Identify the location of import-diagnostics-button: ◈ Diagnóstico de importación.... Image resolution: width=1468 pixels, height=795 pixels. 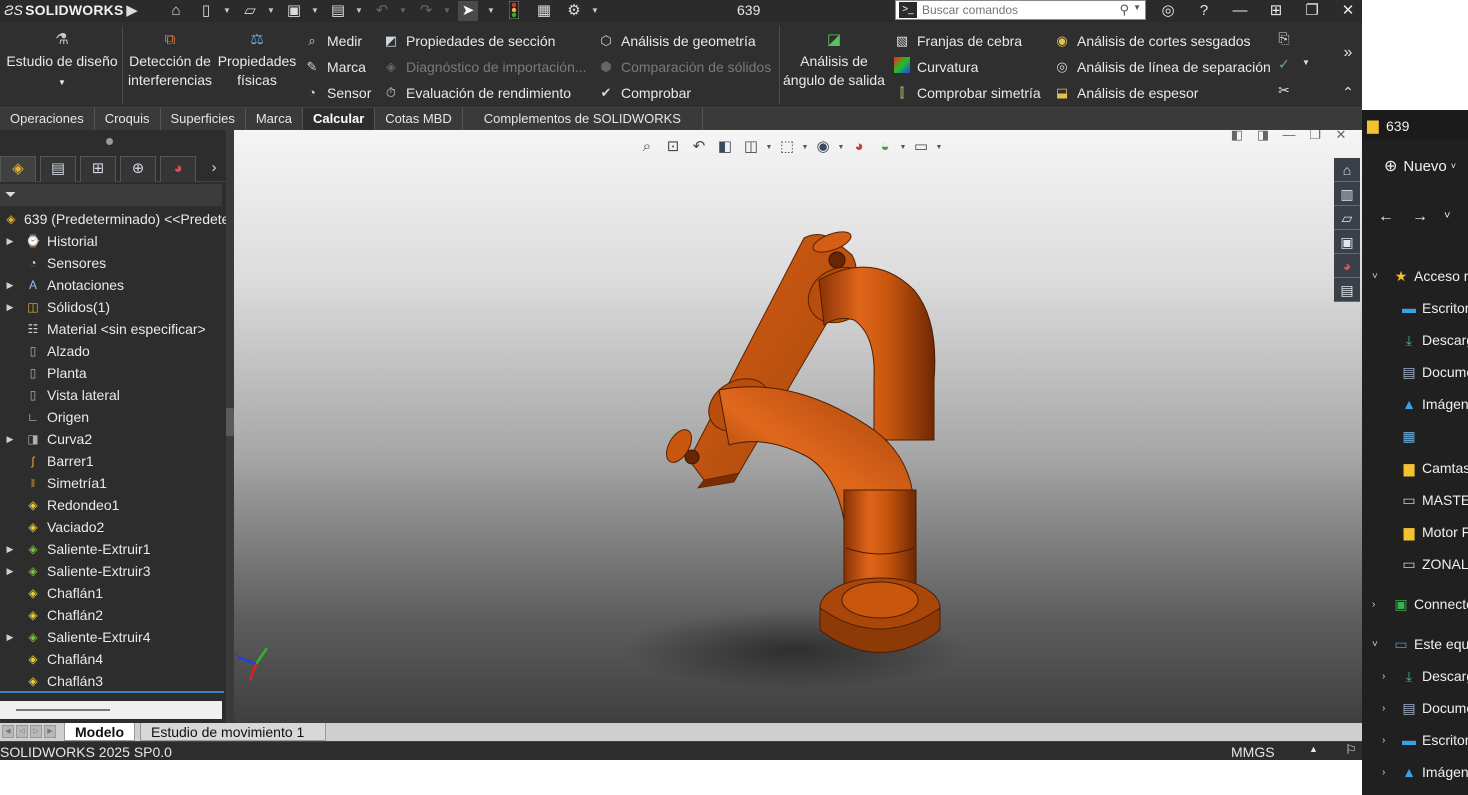
(484, 67).